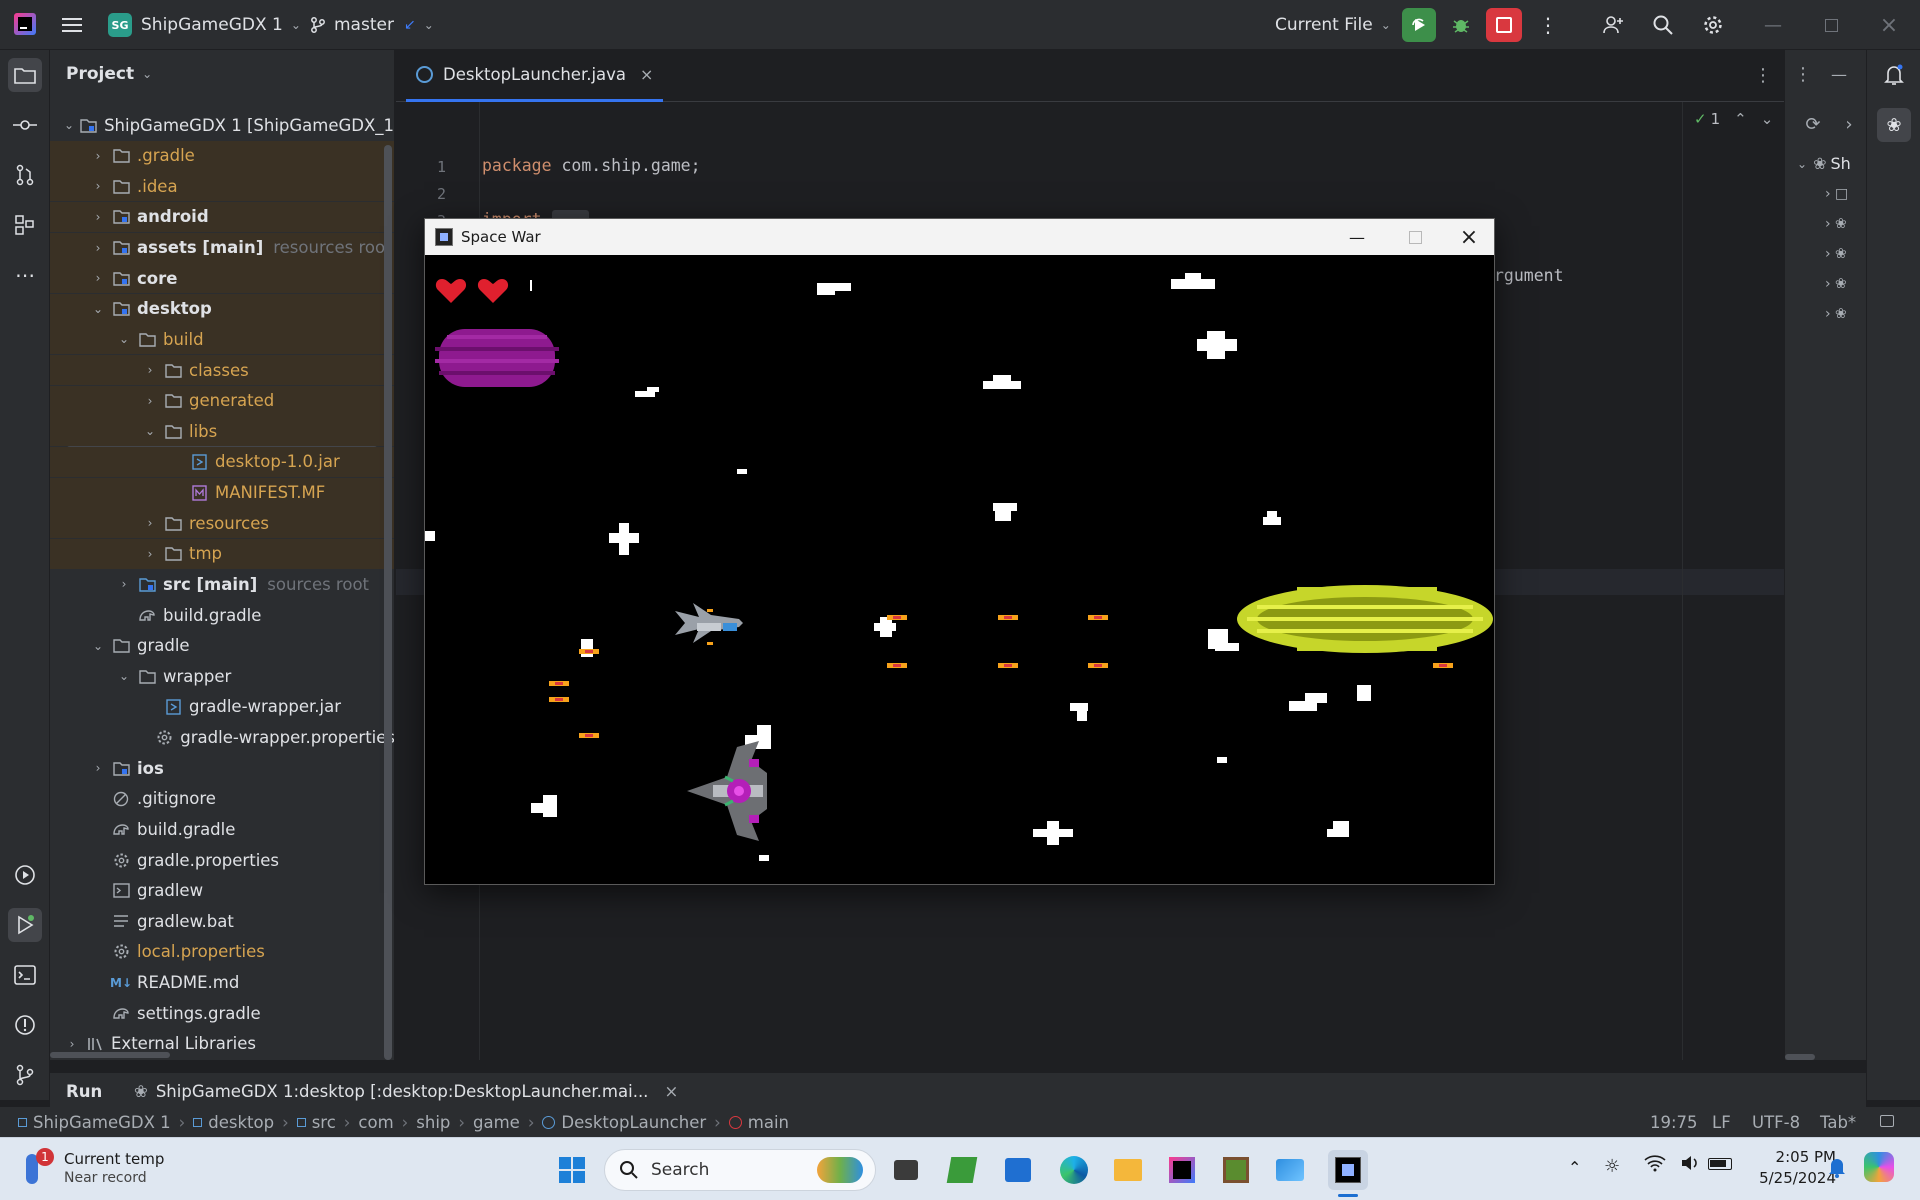  I want to click on battery-icon, so click(1720, 1164).